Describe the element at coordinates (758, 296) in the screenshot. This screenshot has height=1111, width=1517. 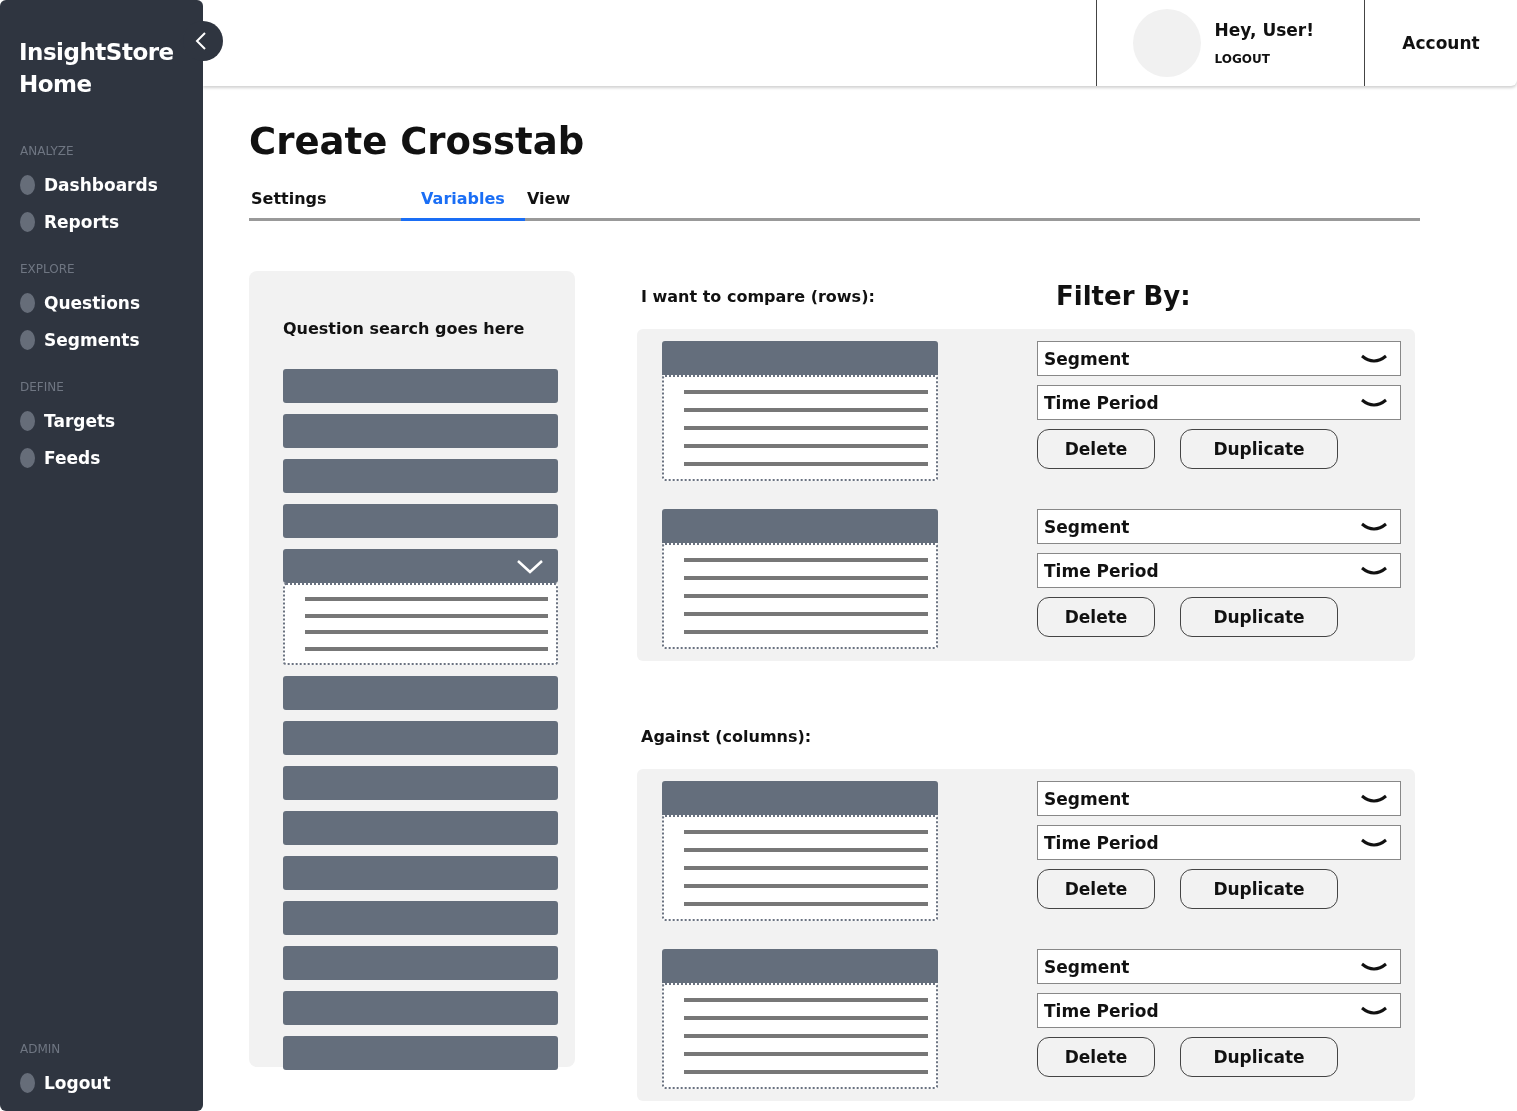
I see `section-label: I want to compare (rows):` at that location.